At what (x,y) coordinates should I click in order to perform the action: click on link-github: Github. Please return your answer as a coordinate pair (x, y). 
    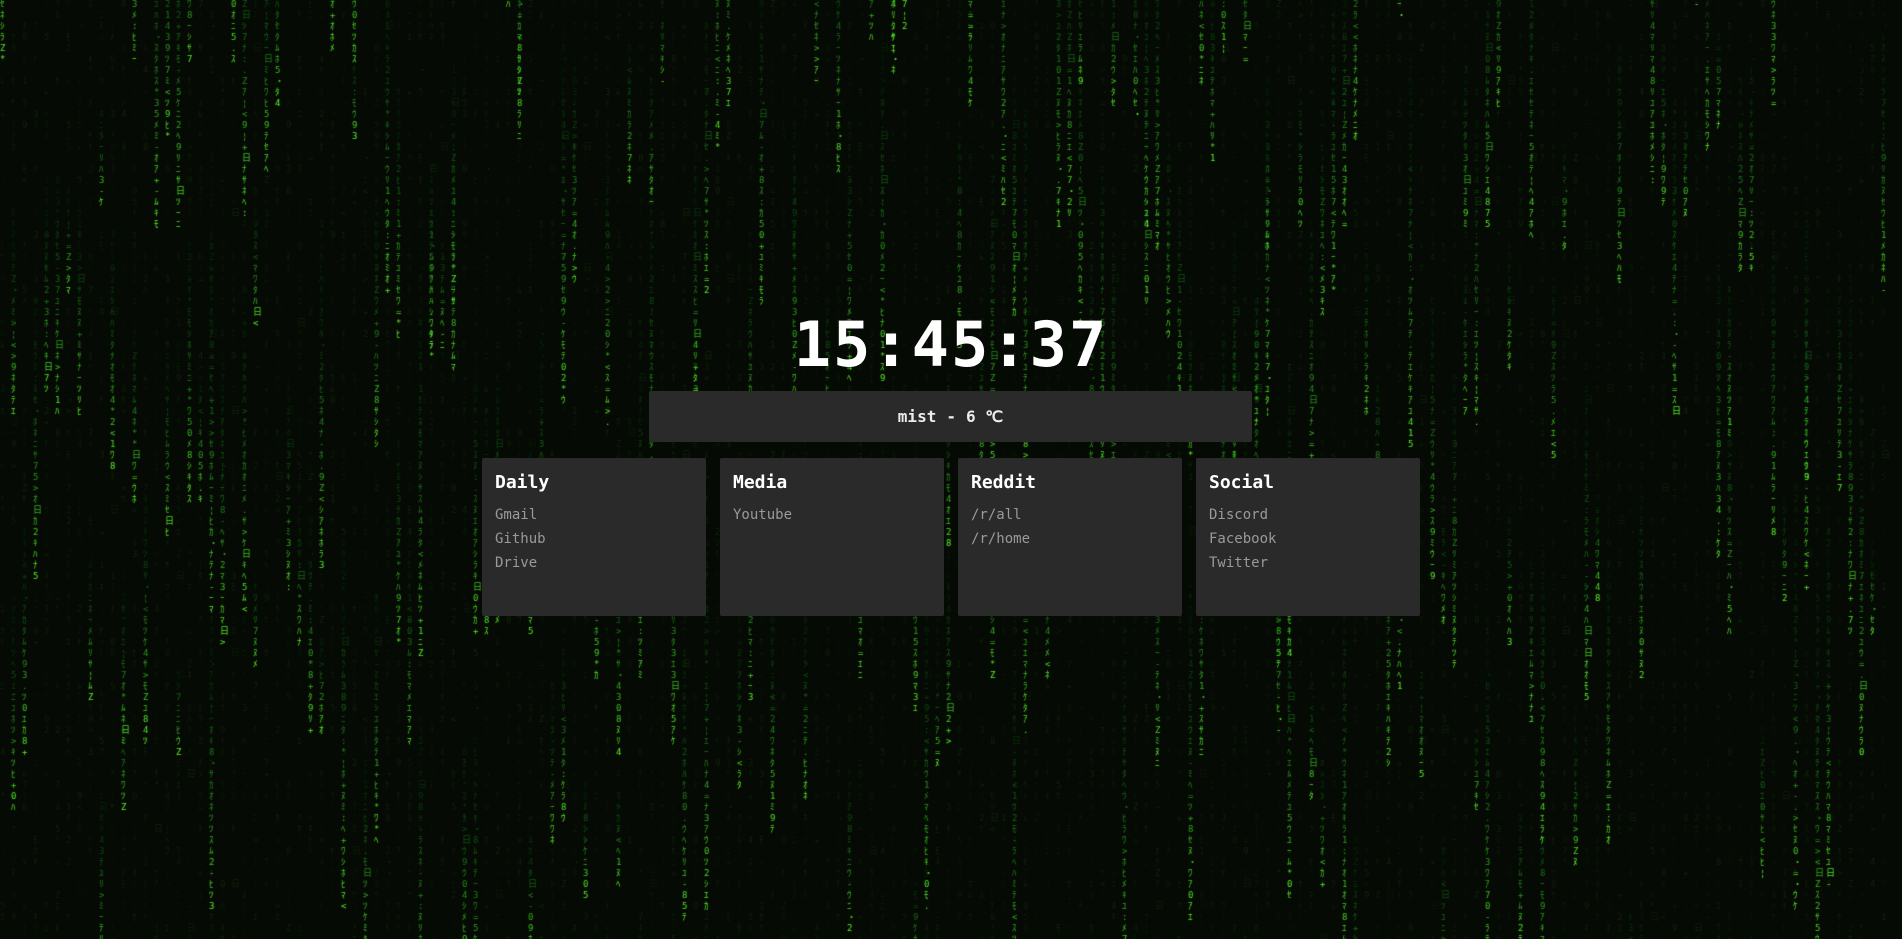
    Looking at the image, I should click on (594, 539).